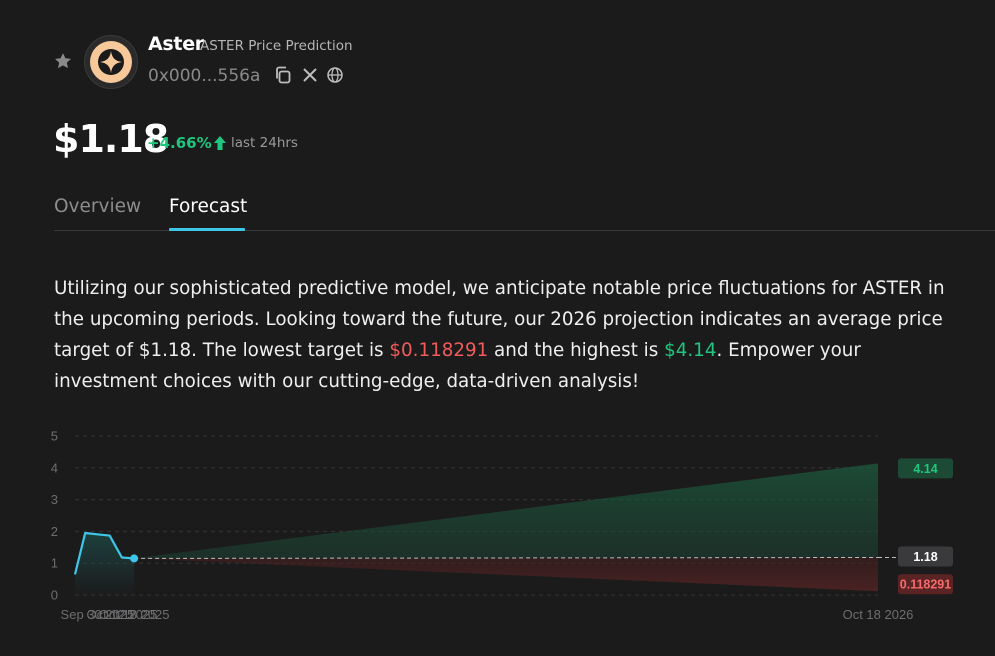  Describe the element at coordinates (220, 143) in the screenshot. I see `arrow-up-icon` at that location.